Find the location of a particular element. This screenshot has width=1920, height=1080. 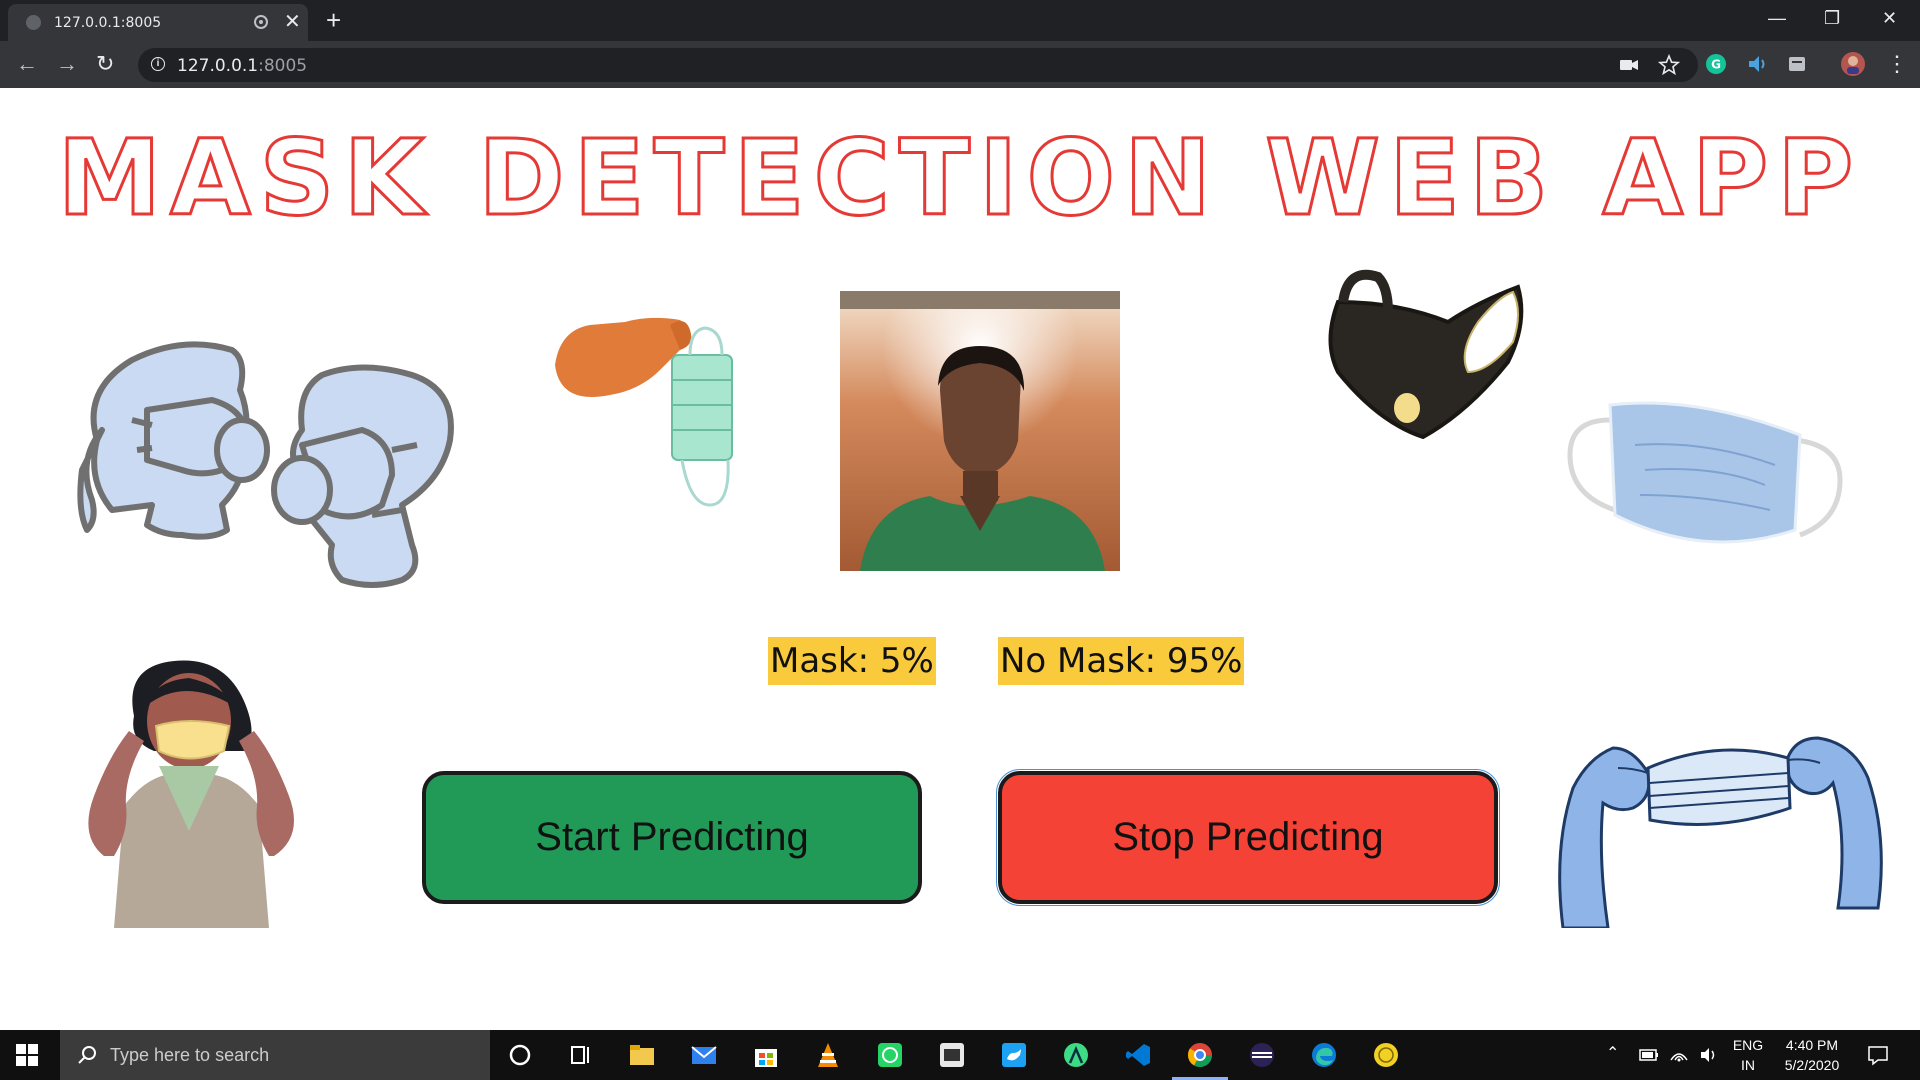

url-port: :8005 is located at coordinates (283, 66).